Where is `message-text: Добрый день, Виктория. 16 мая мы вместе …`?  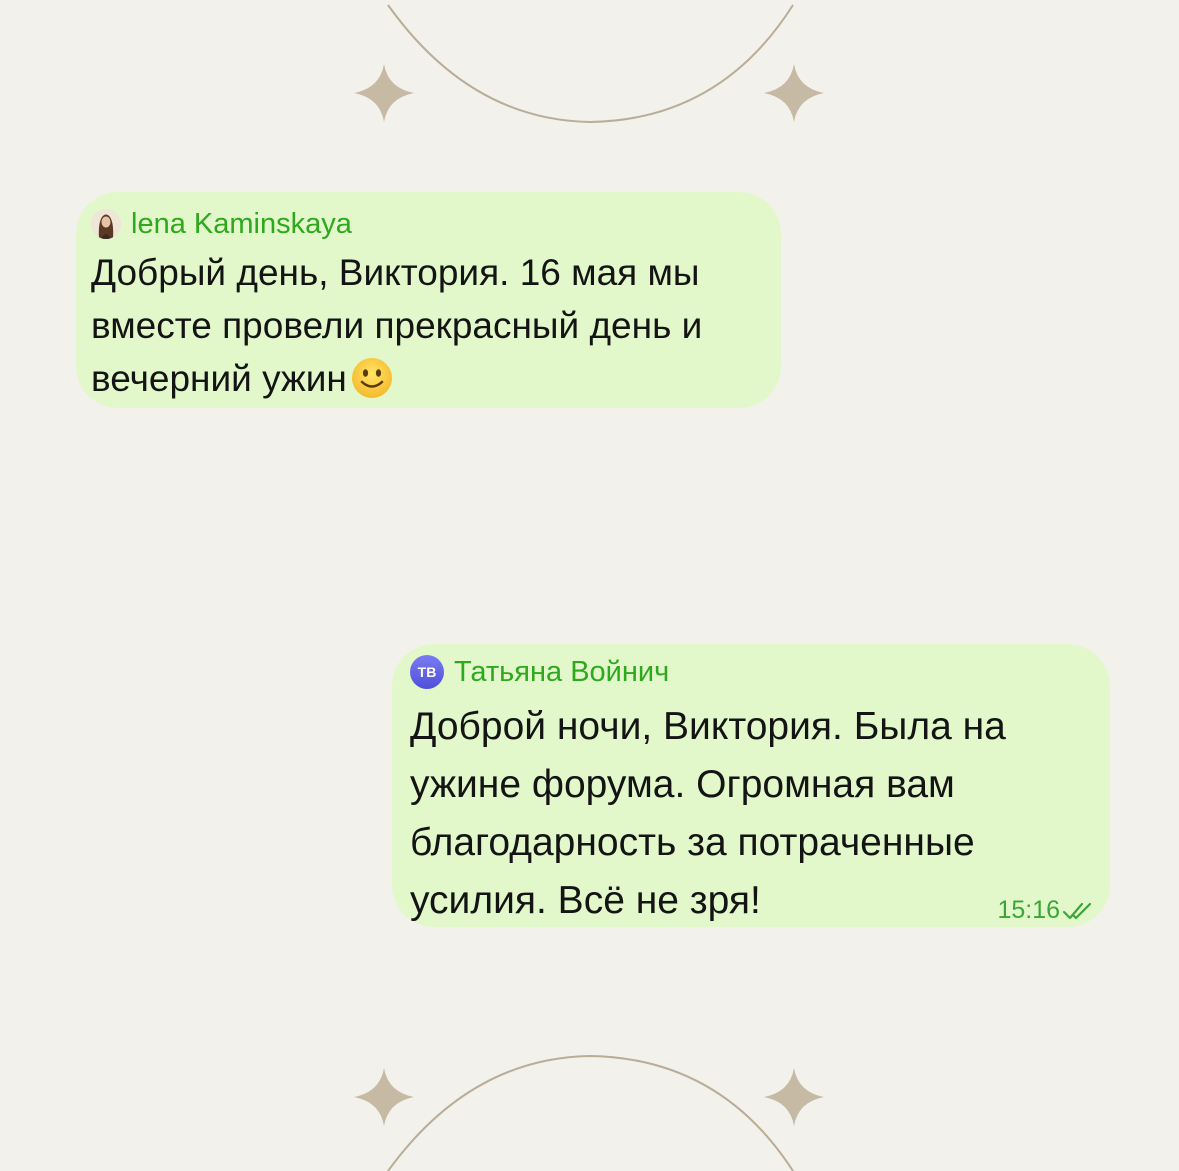
message-text: Добрый день, Виктория. 16 мая мы вместе … is located at coordinates (431, 325).